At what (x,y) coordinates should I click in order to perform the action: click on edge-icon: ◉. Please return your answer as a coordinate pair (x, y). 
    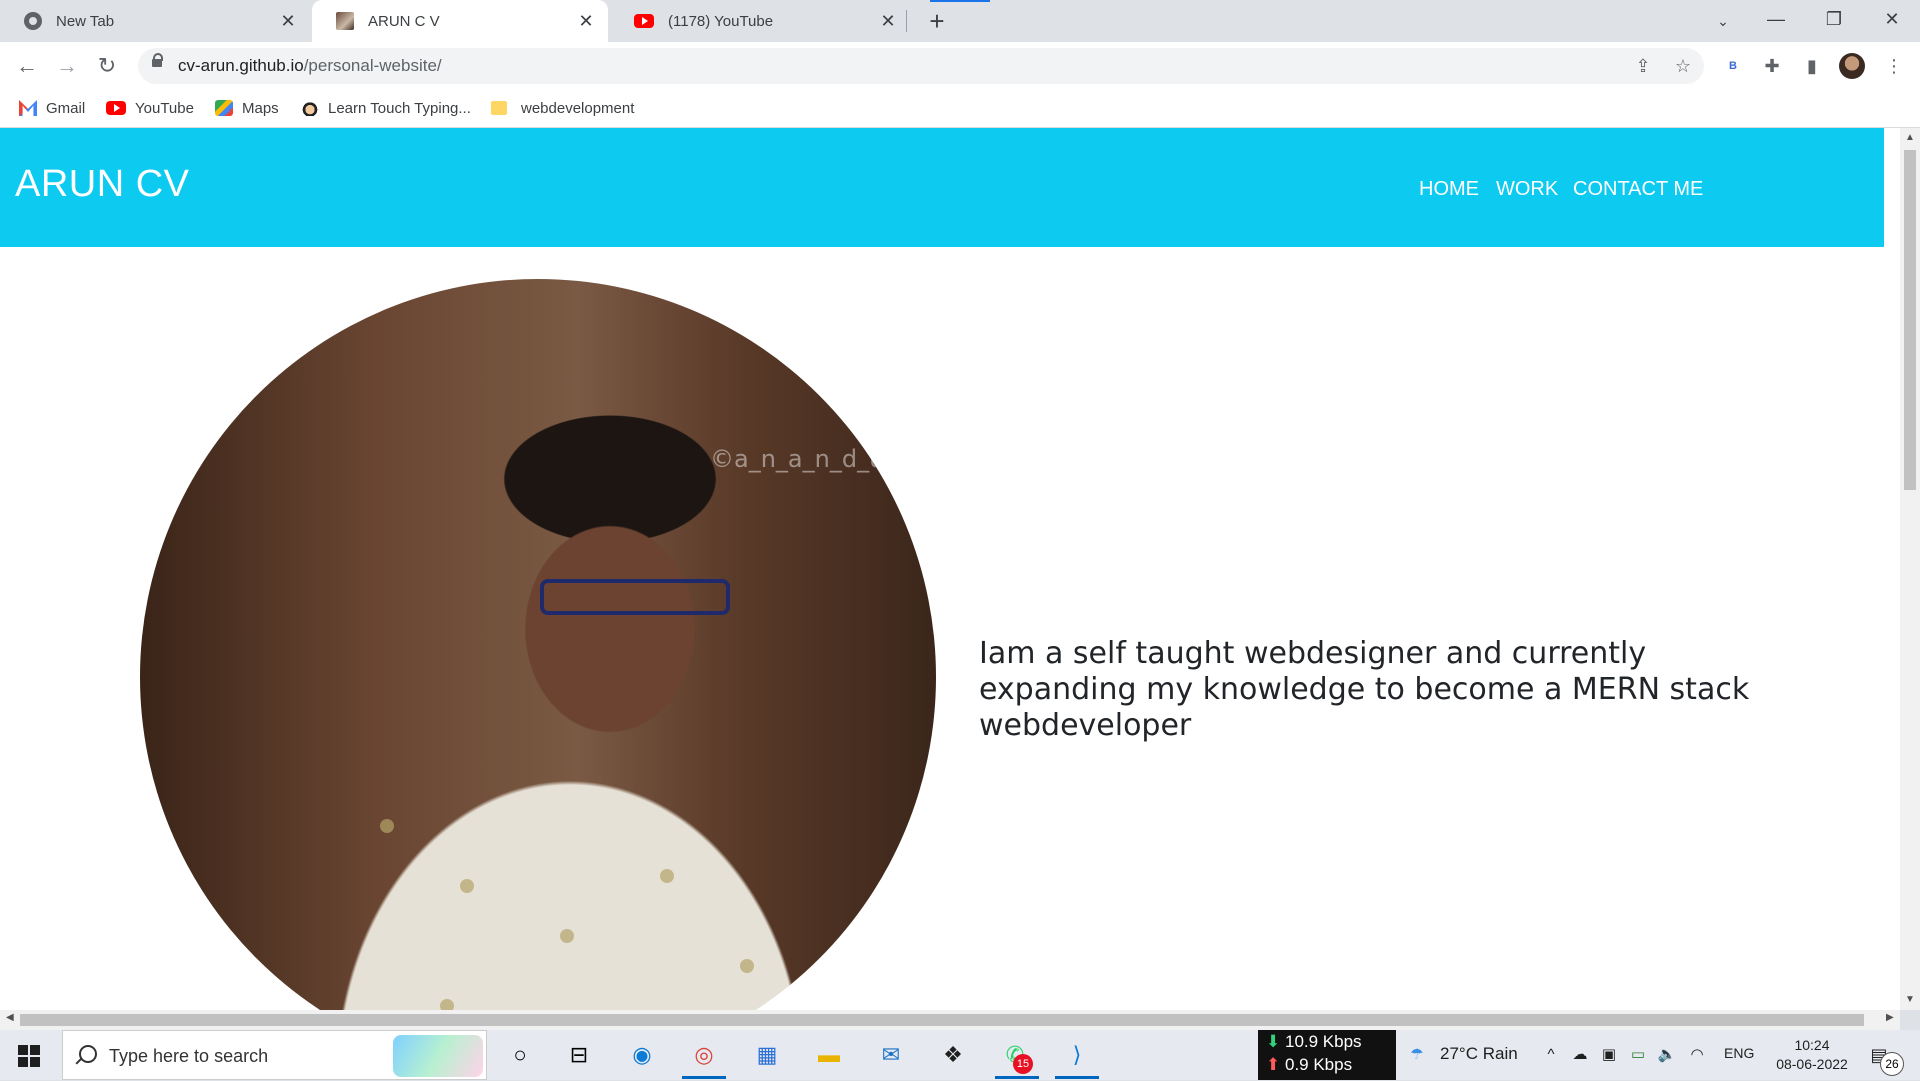
    Looking at the image, I should click on (642, 1055).